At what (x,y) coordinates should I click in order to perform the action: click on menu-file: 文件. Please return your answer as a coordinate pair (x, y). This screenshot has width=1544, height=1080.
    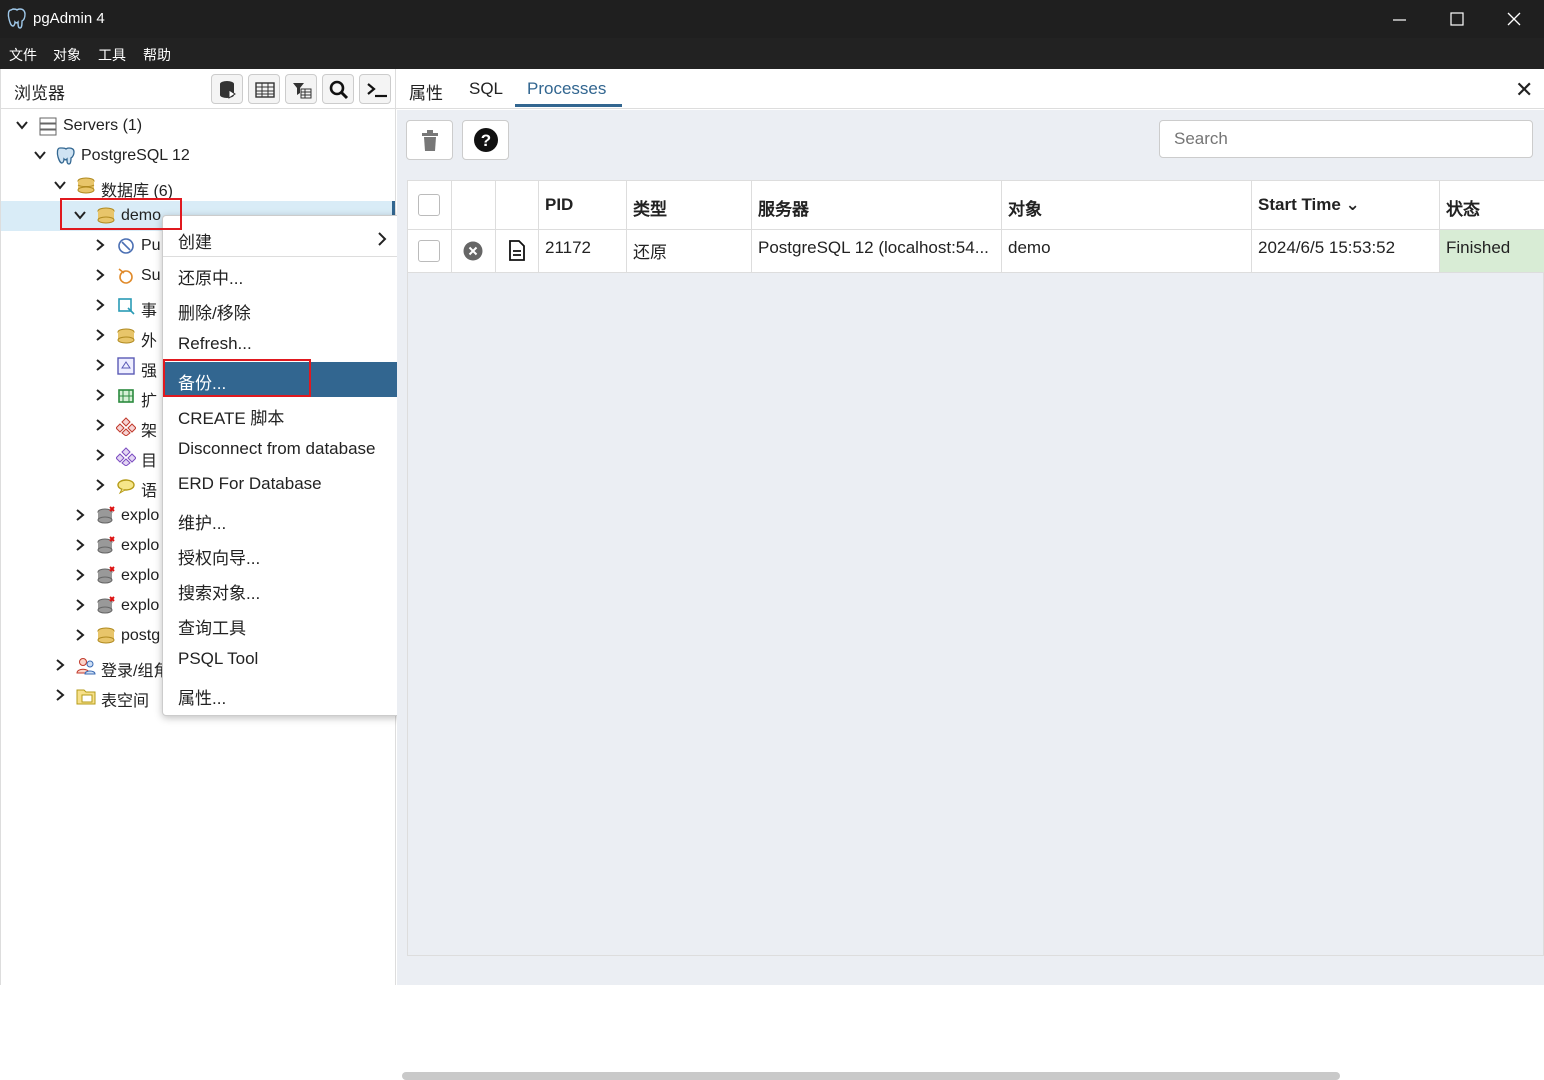
    Looking at the image, I should click on (23, 55).